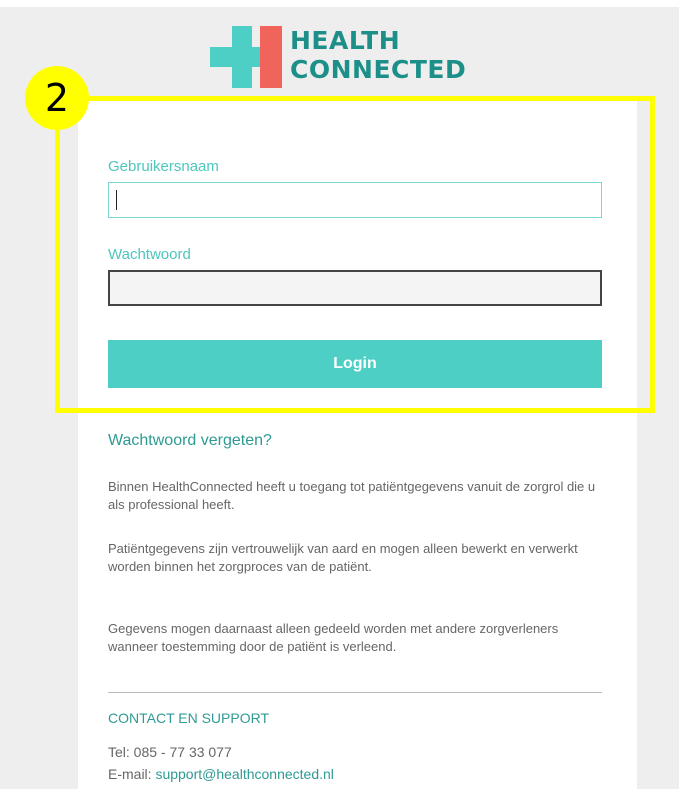 This screenshot has height=789, width=679. I want to click on healthconnected-logo: HEALTH CONNECTED, so click(360, 57).